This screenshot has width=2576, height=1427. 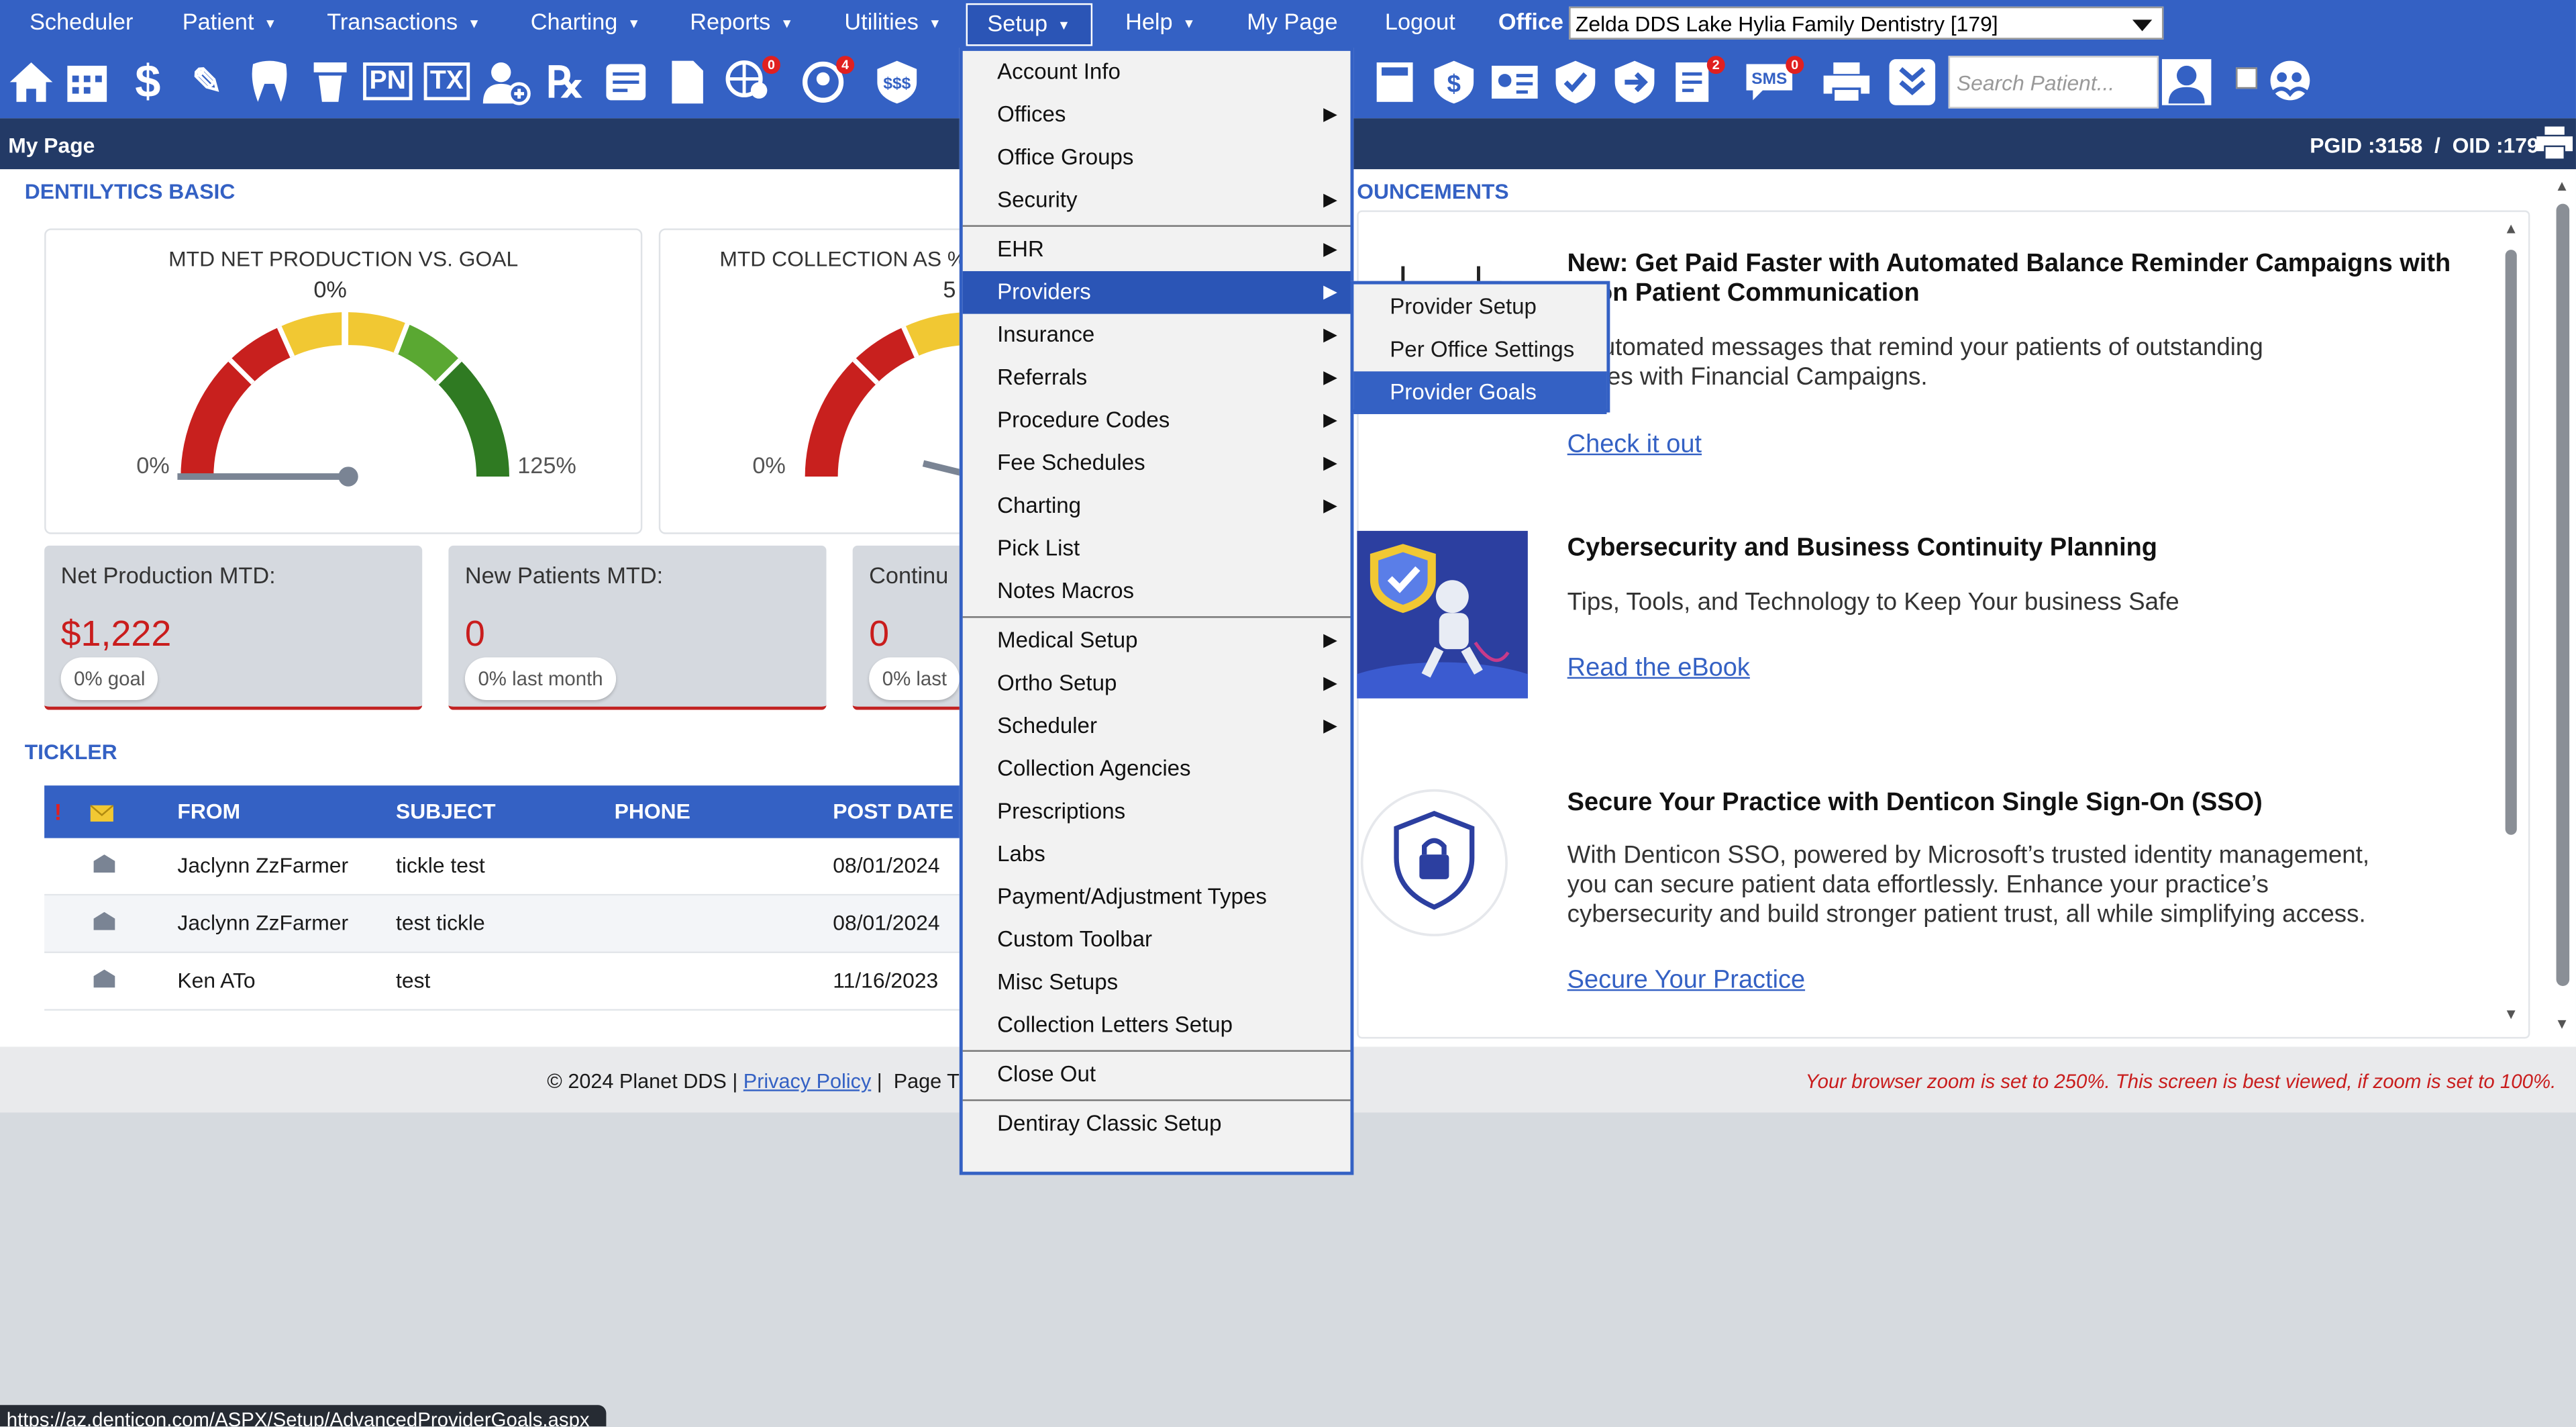 I want to click on table-row: Jaclynn ZzFarmer test tickle 08/01/2024, so click(x=504, y=924).